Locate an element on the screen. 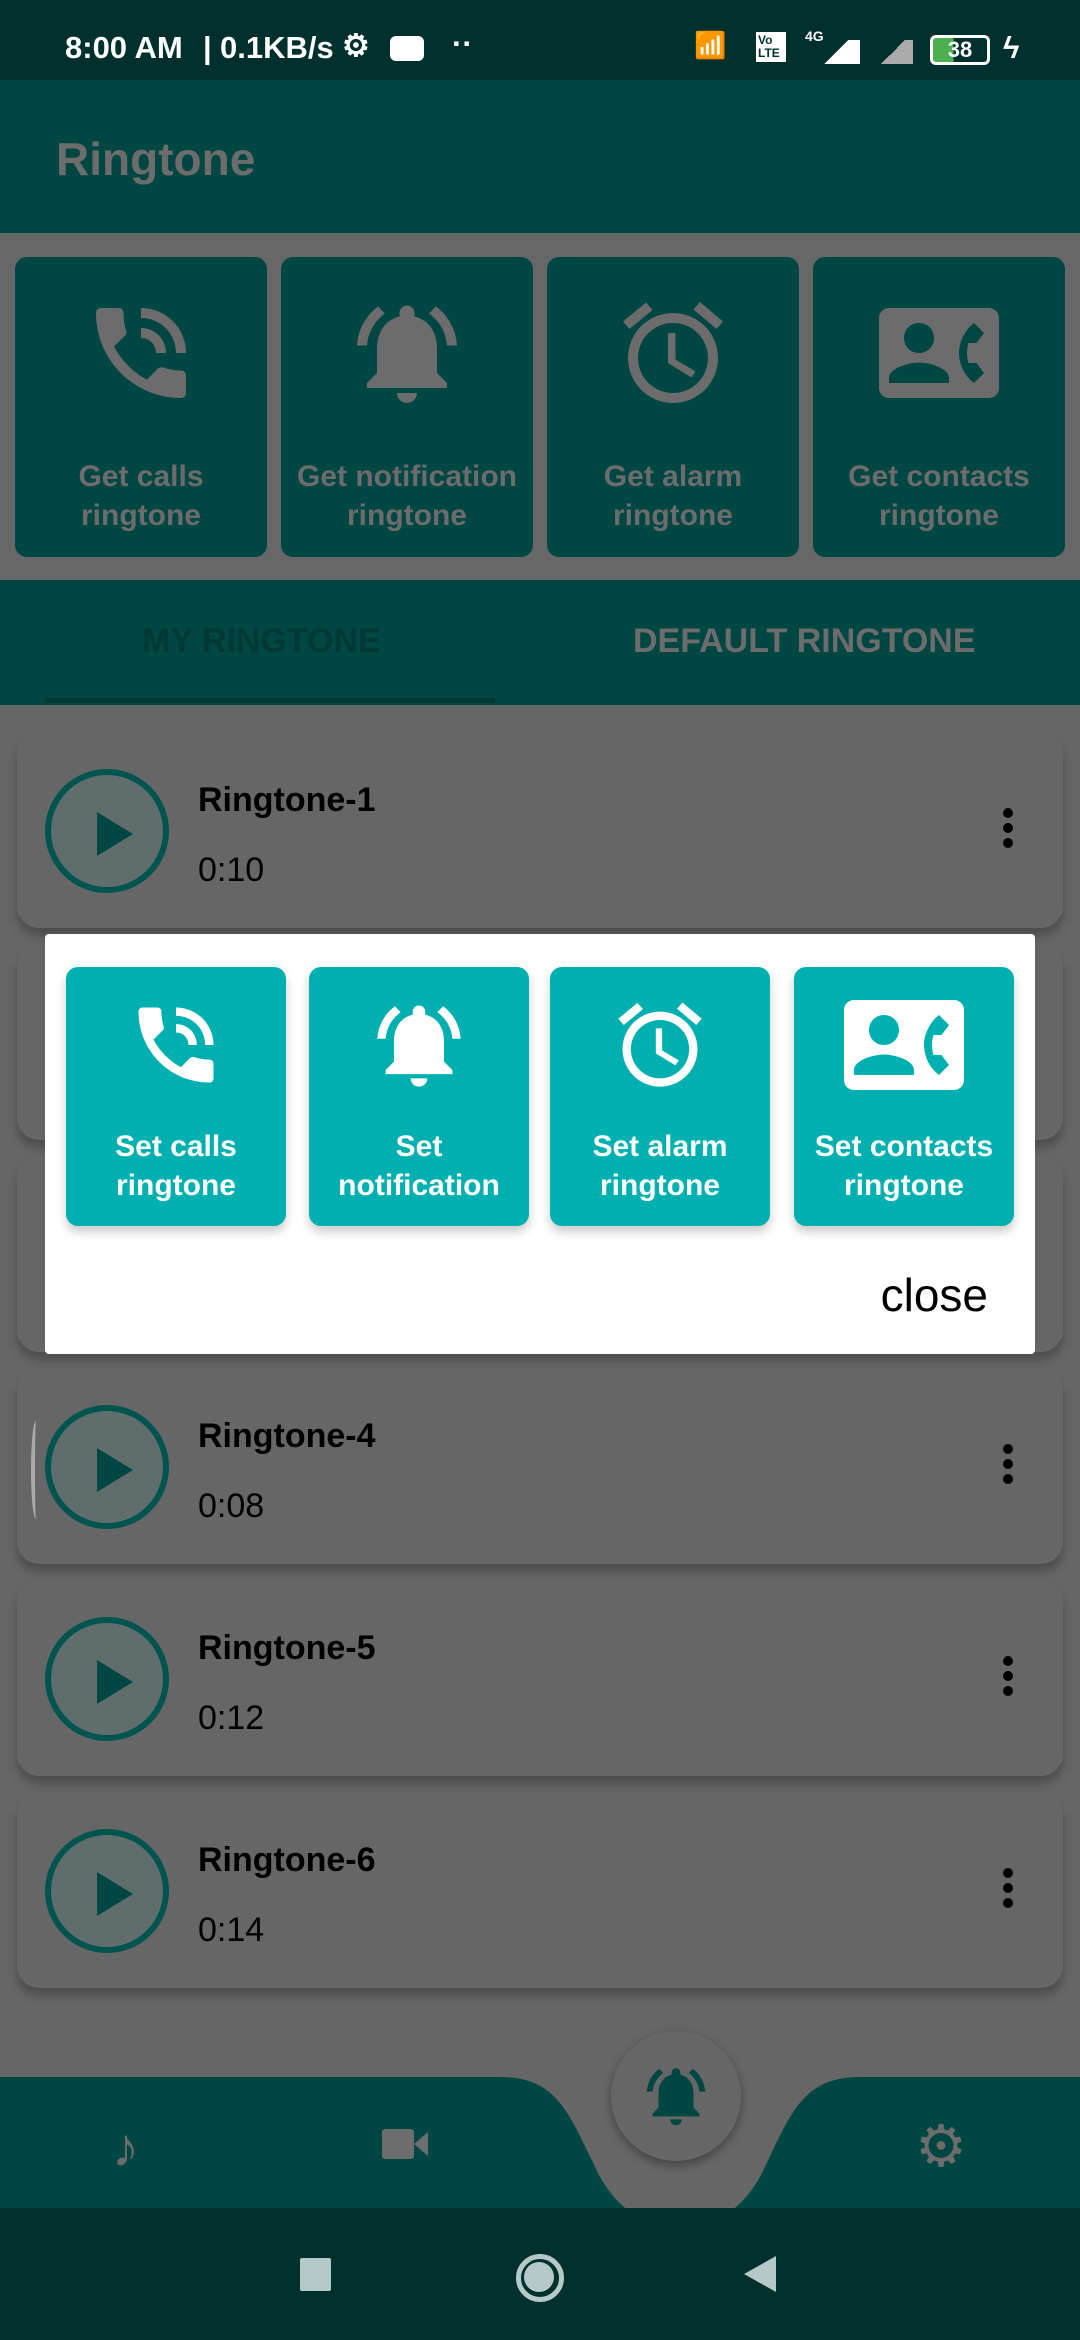  bottom-navigation: ♪ ⚙ is located at coordinates (540, 2142).